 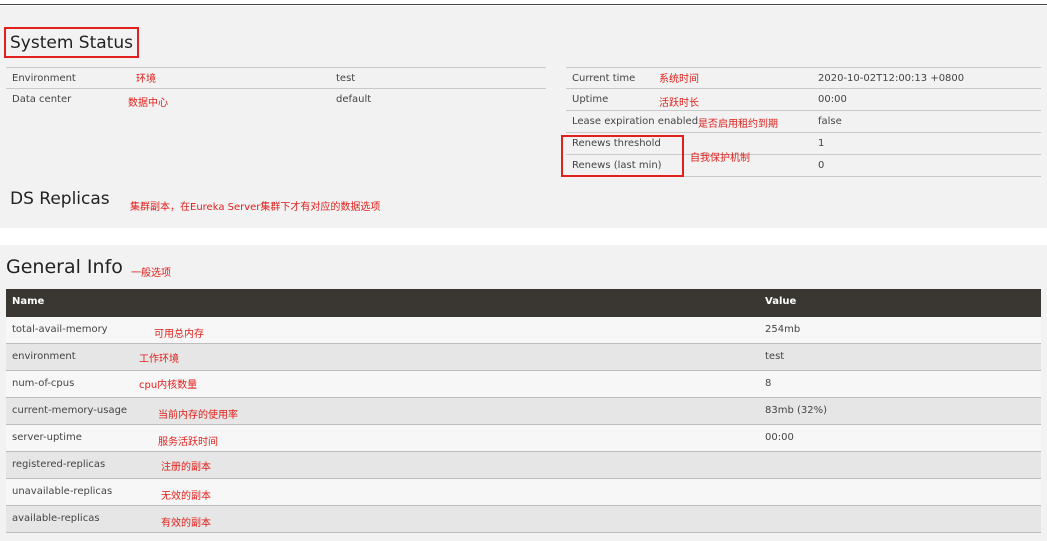 I want to click on row-value: 00:00, so click(x=779, y=437).